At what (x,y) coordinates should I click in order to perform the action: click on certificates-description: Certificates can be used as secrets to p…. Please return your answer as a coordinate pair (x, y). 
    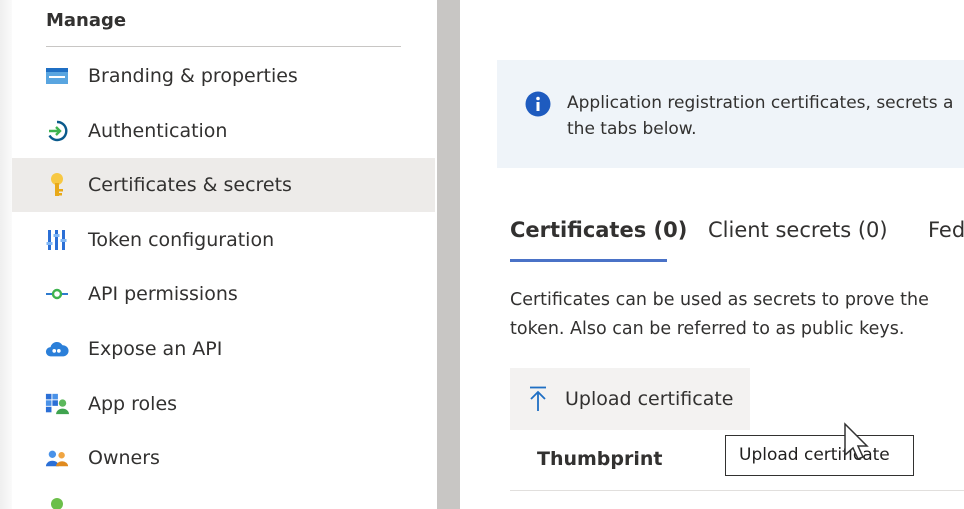
    Looking at the image, I should click on (737, 315).